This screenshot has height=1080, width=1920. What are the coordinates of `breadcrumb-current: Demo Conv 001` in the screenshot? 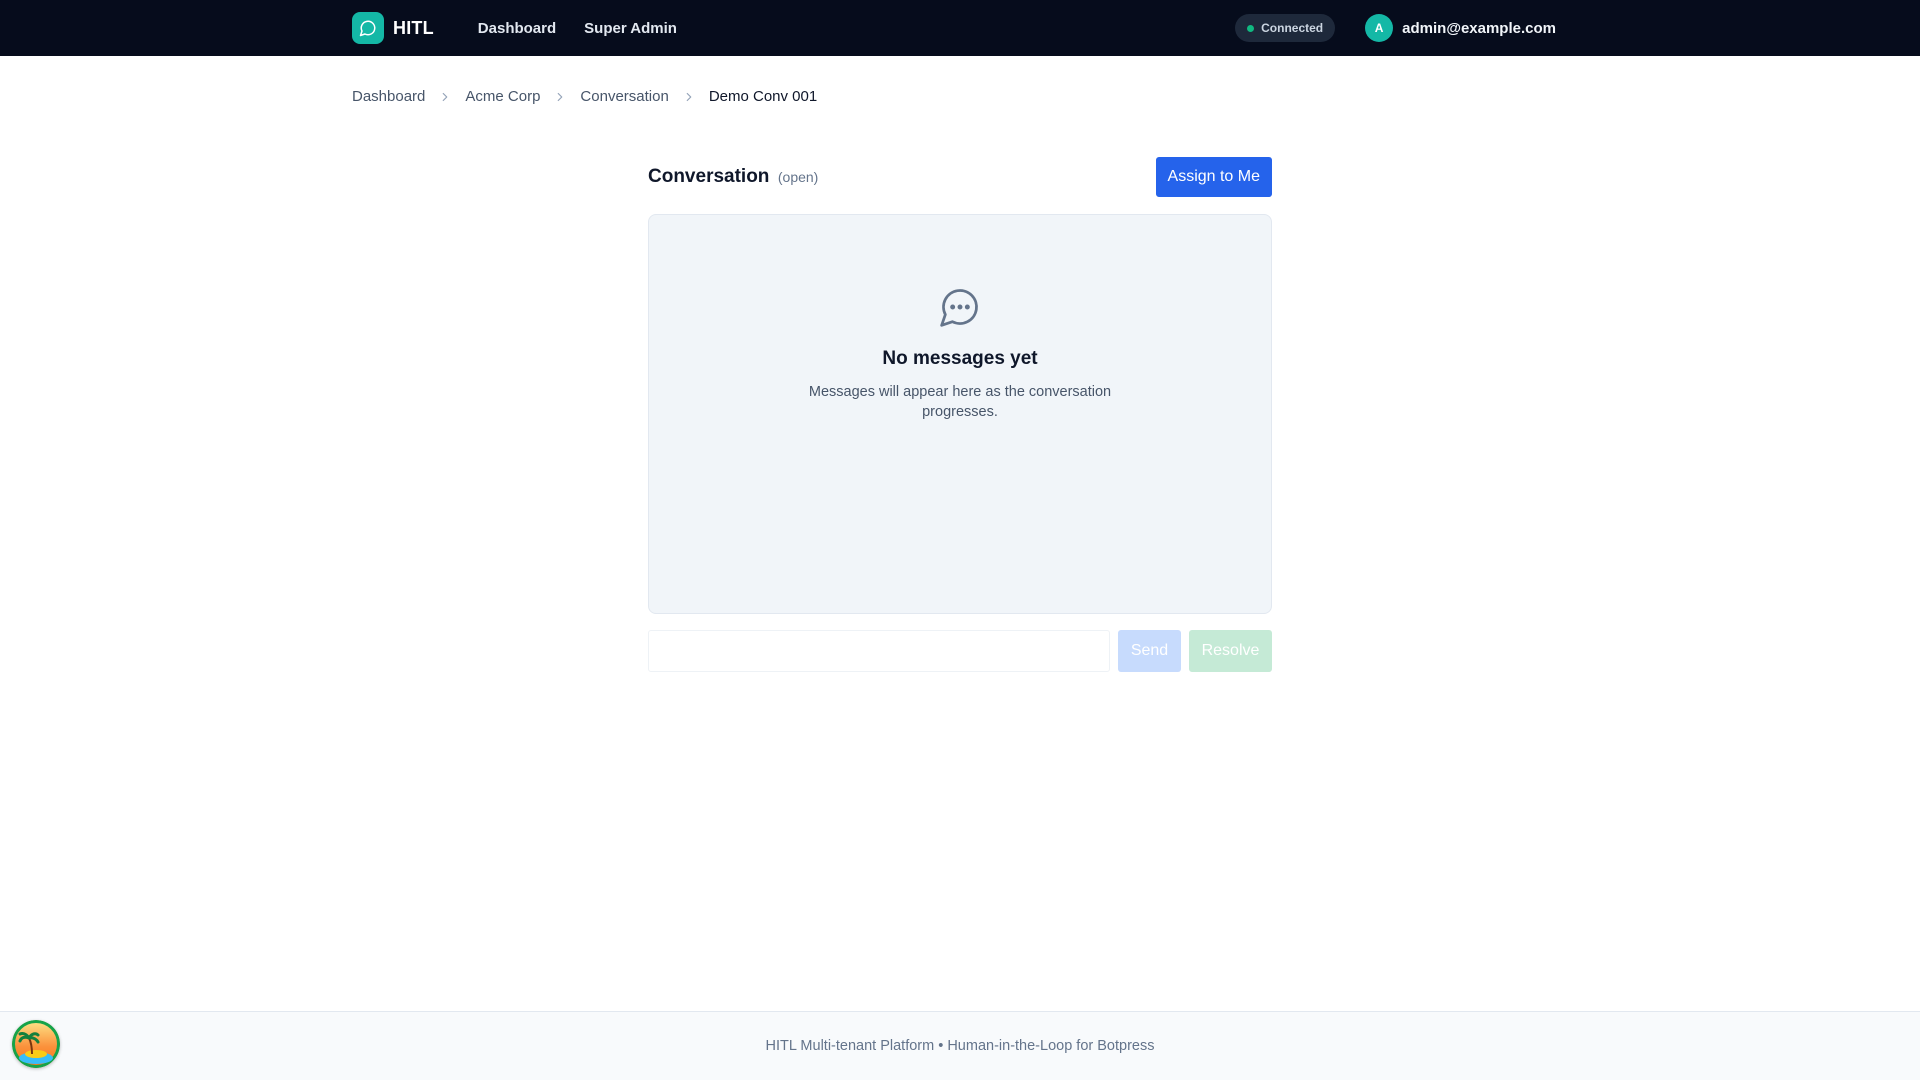 It's located at (763, 96).